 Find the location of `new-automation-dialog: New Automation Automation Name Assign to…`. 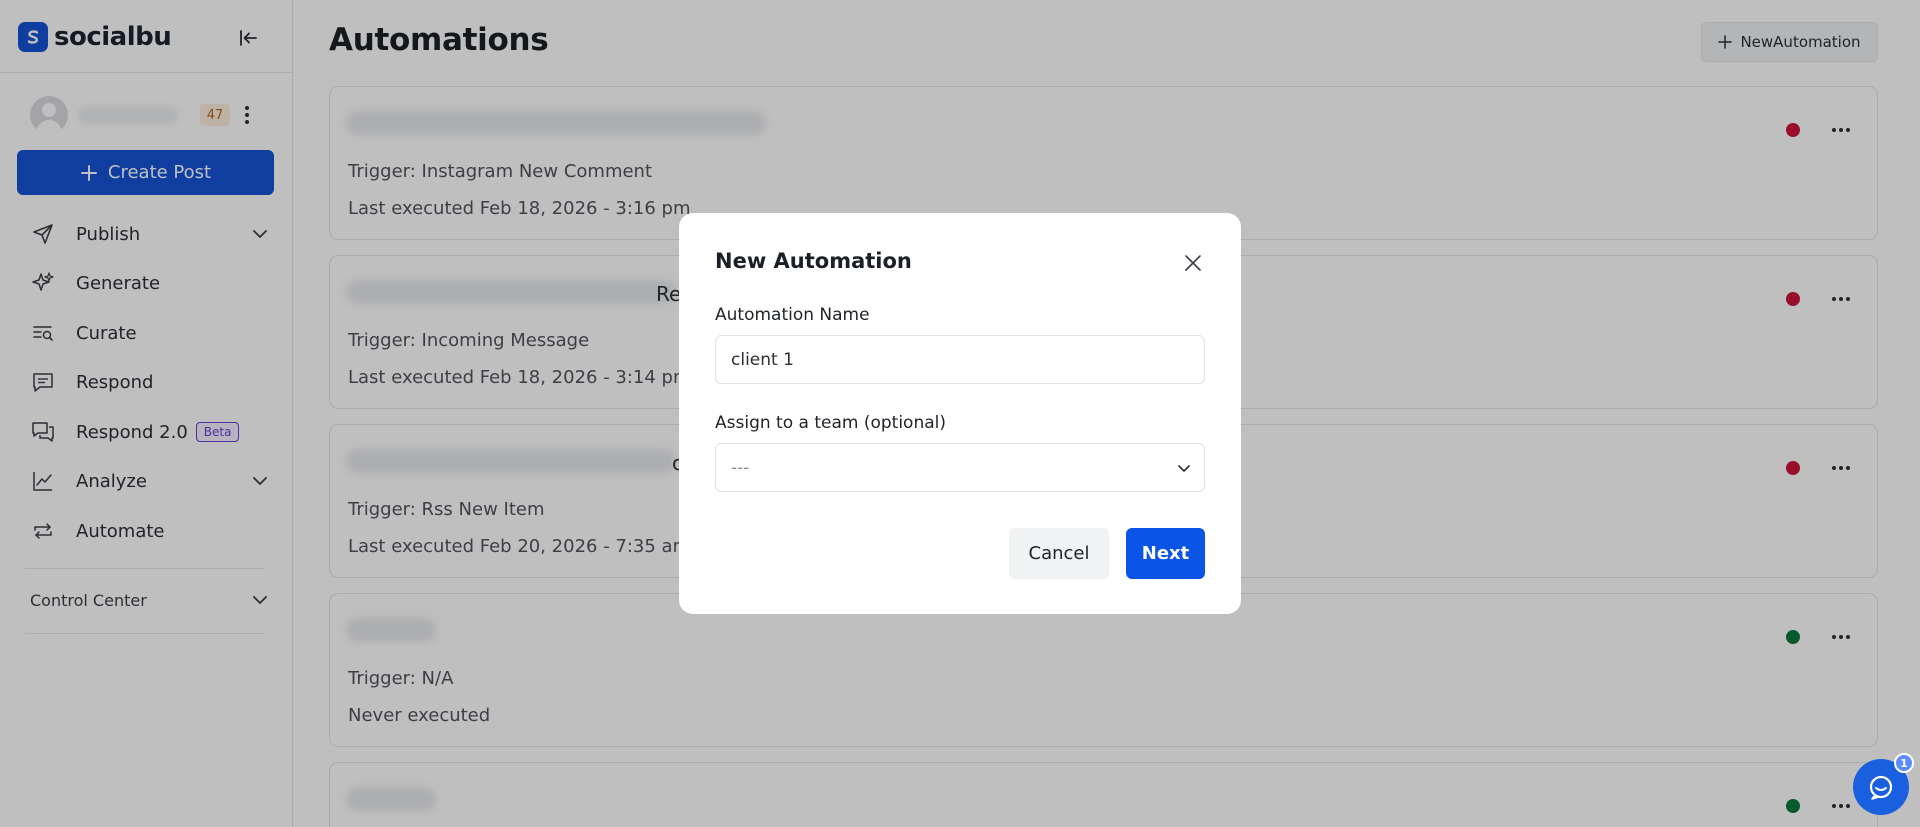

new-automation-dialog: New Automation Automation Name Assign to… is located at coordinates (960, 413).